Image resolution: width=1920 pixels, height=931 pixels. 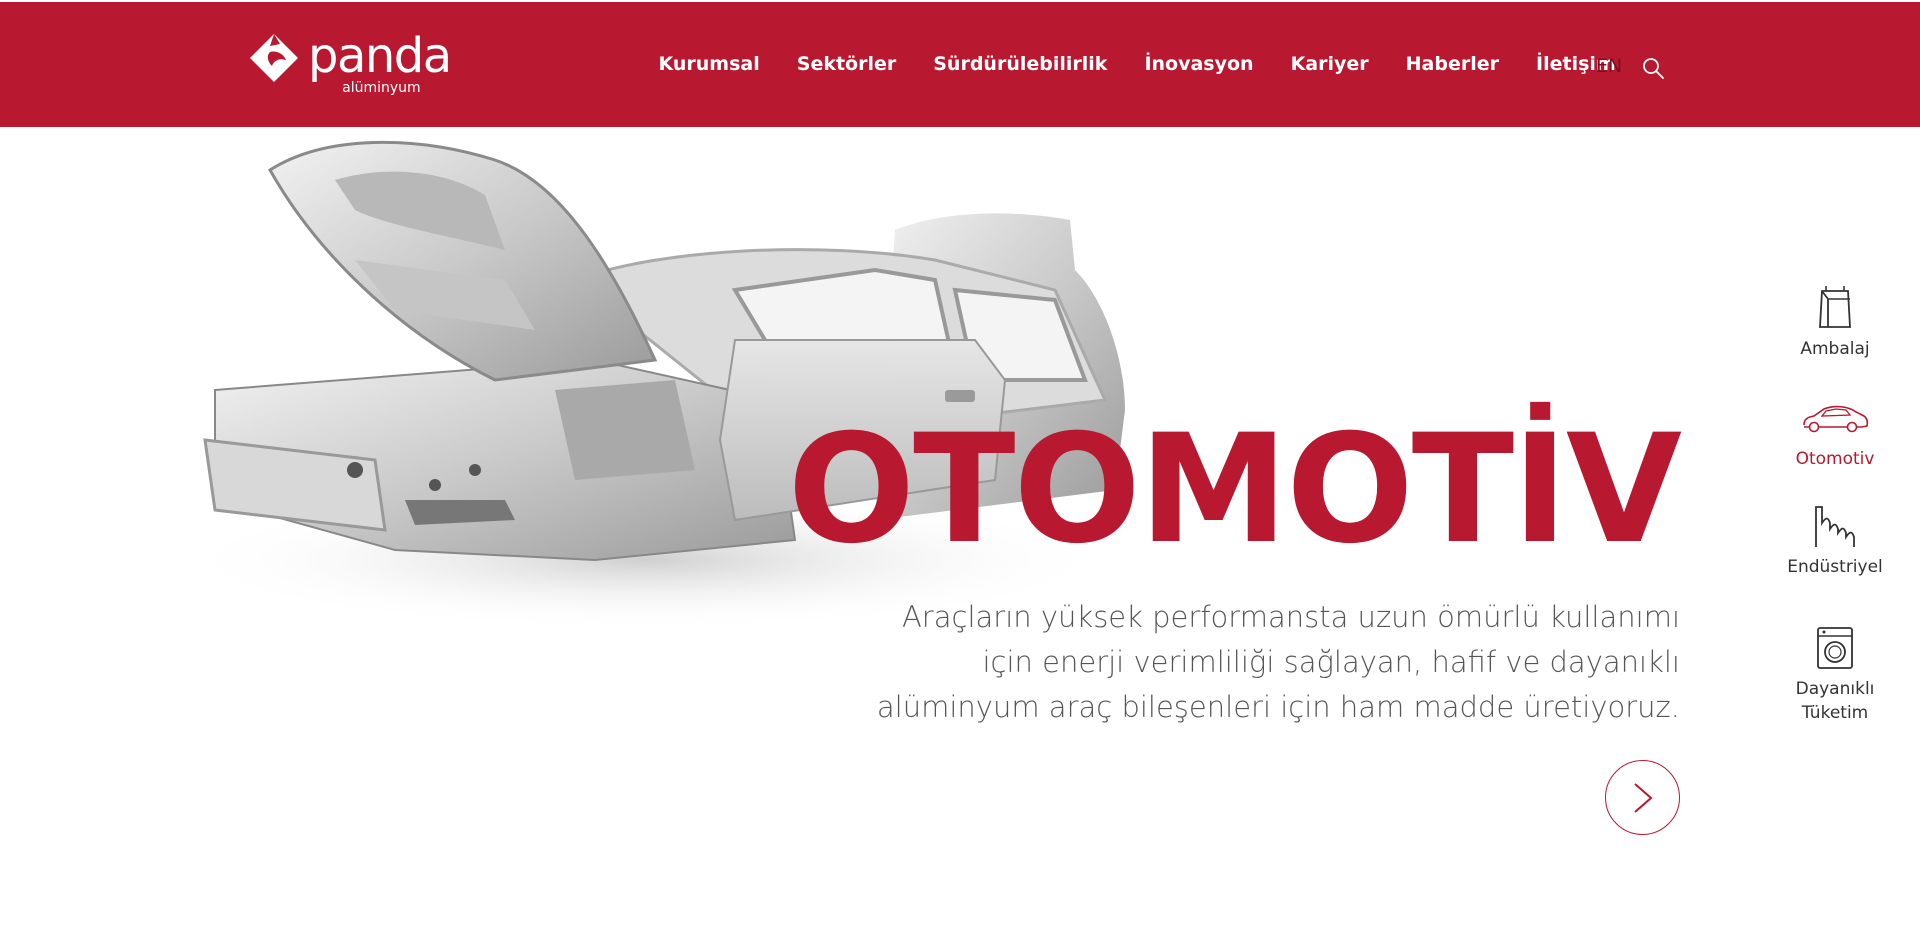 What do you see at coordinates (1835, 307) in the screenshot?
I see `package-icon` at bounding box center [1835, 307].